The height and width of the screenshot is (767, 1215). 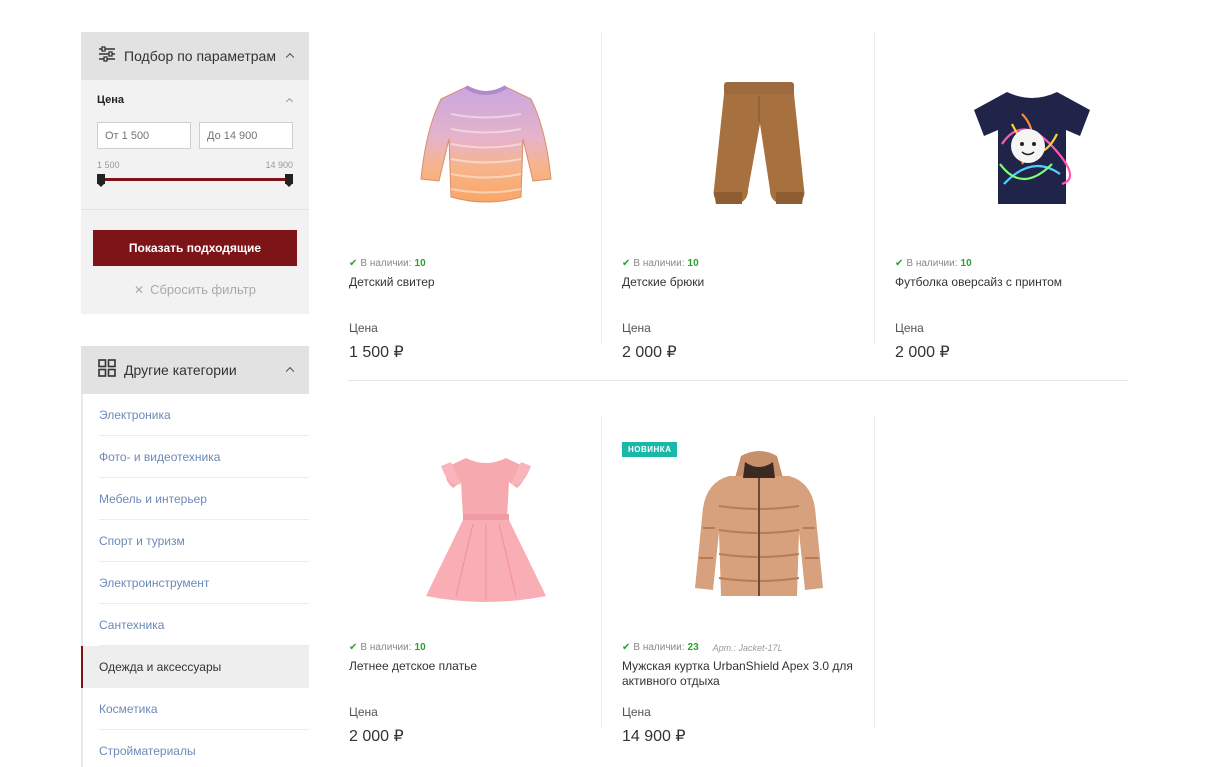 What do you see at coordinates (196, 583) in the screenshot?
I see `category-item: Электроинструмент` at bounding box center [196, 583].